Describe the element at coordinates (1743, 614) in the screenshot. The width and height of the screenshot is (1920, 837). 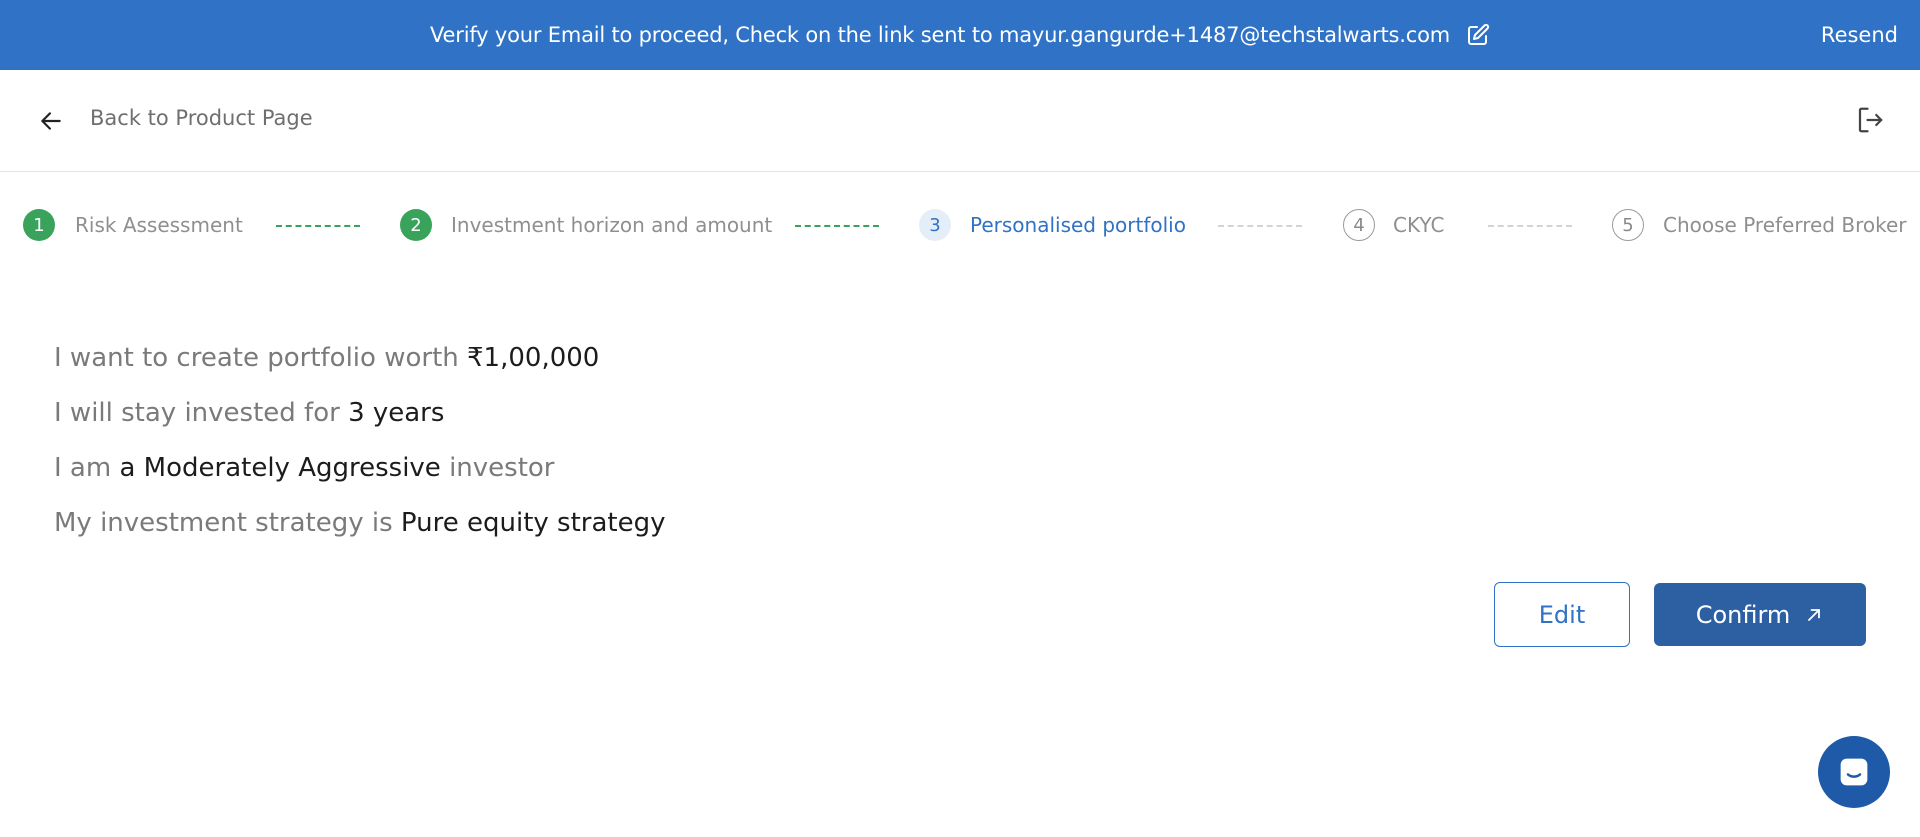
I see `confirm-button-label: Confirm` at that location.